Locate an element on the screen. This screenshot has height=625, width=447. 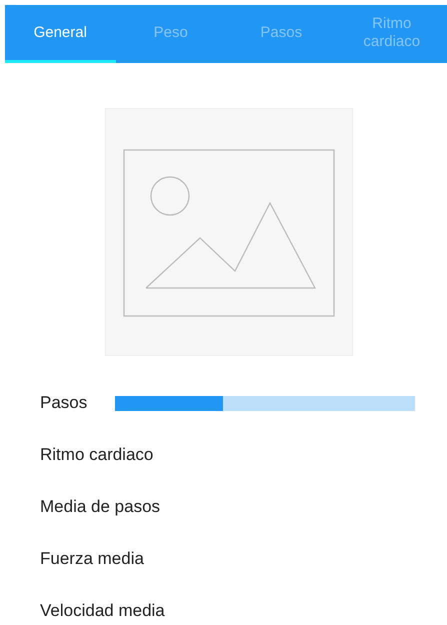
stat-label: Ritmo cardiaco is located at coordinates (97, 455).